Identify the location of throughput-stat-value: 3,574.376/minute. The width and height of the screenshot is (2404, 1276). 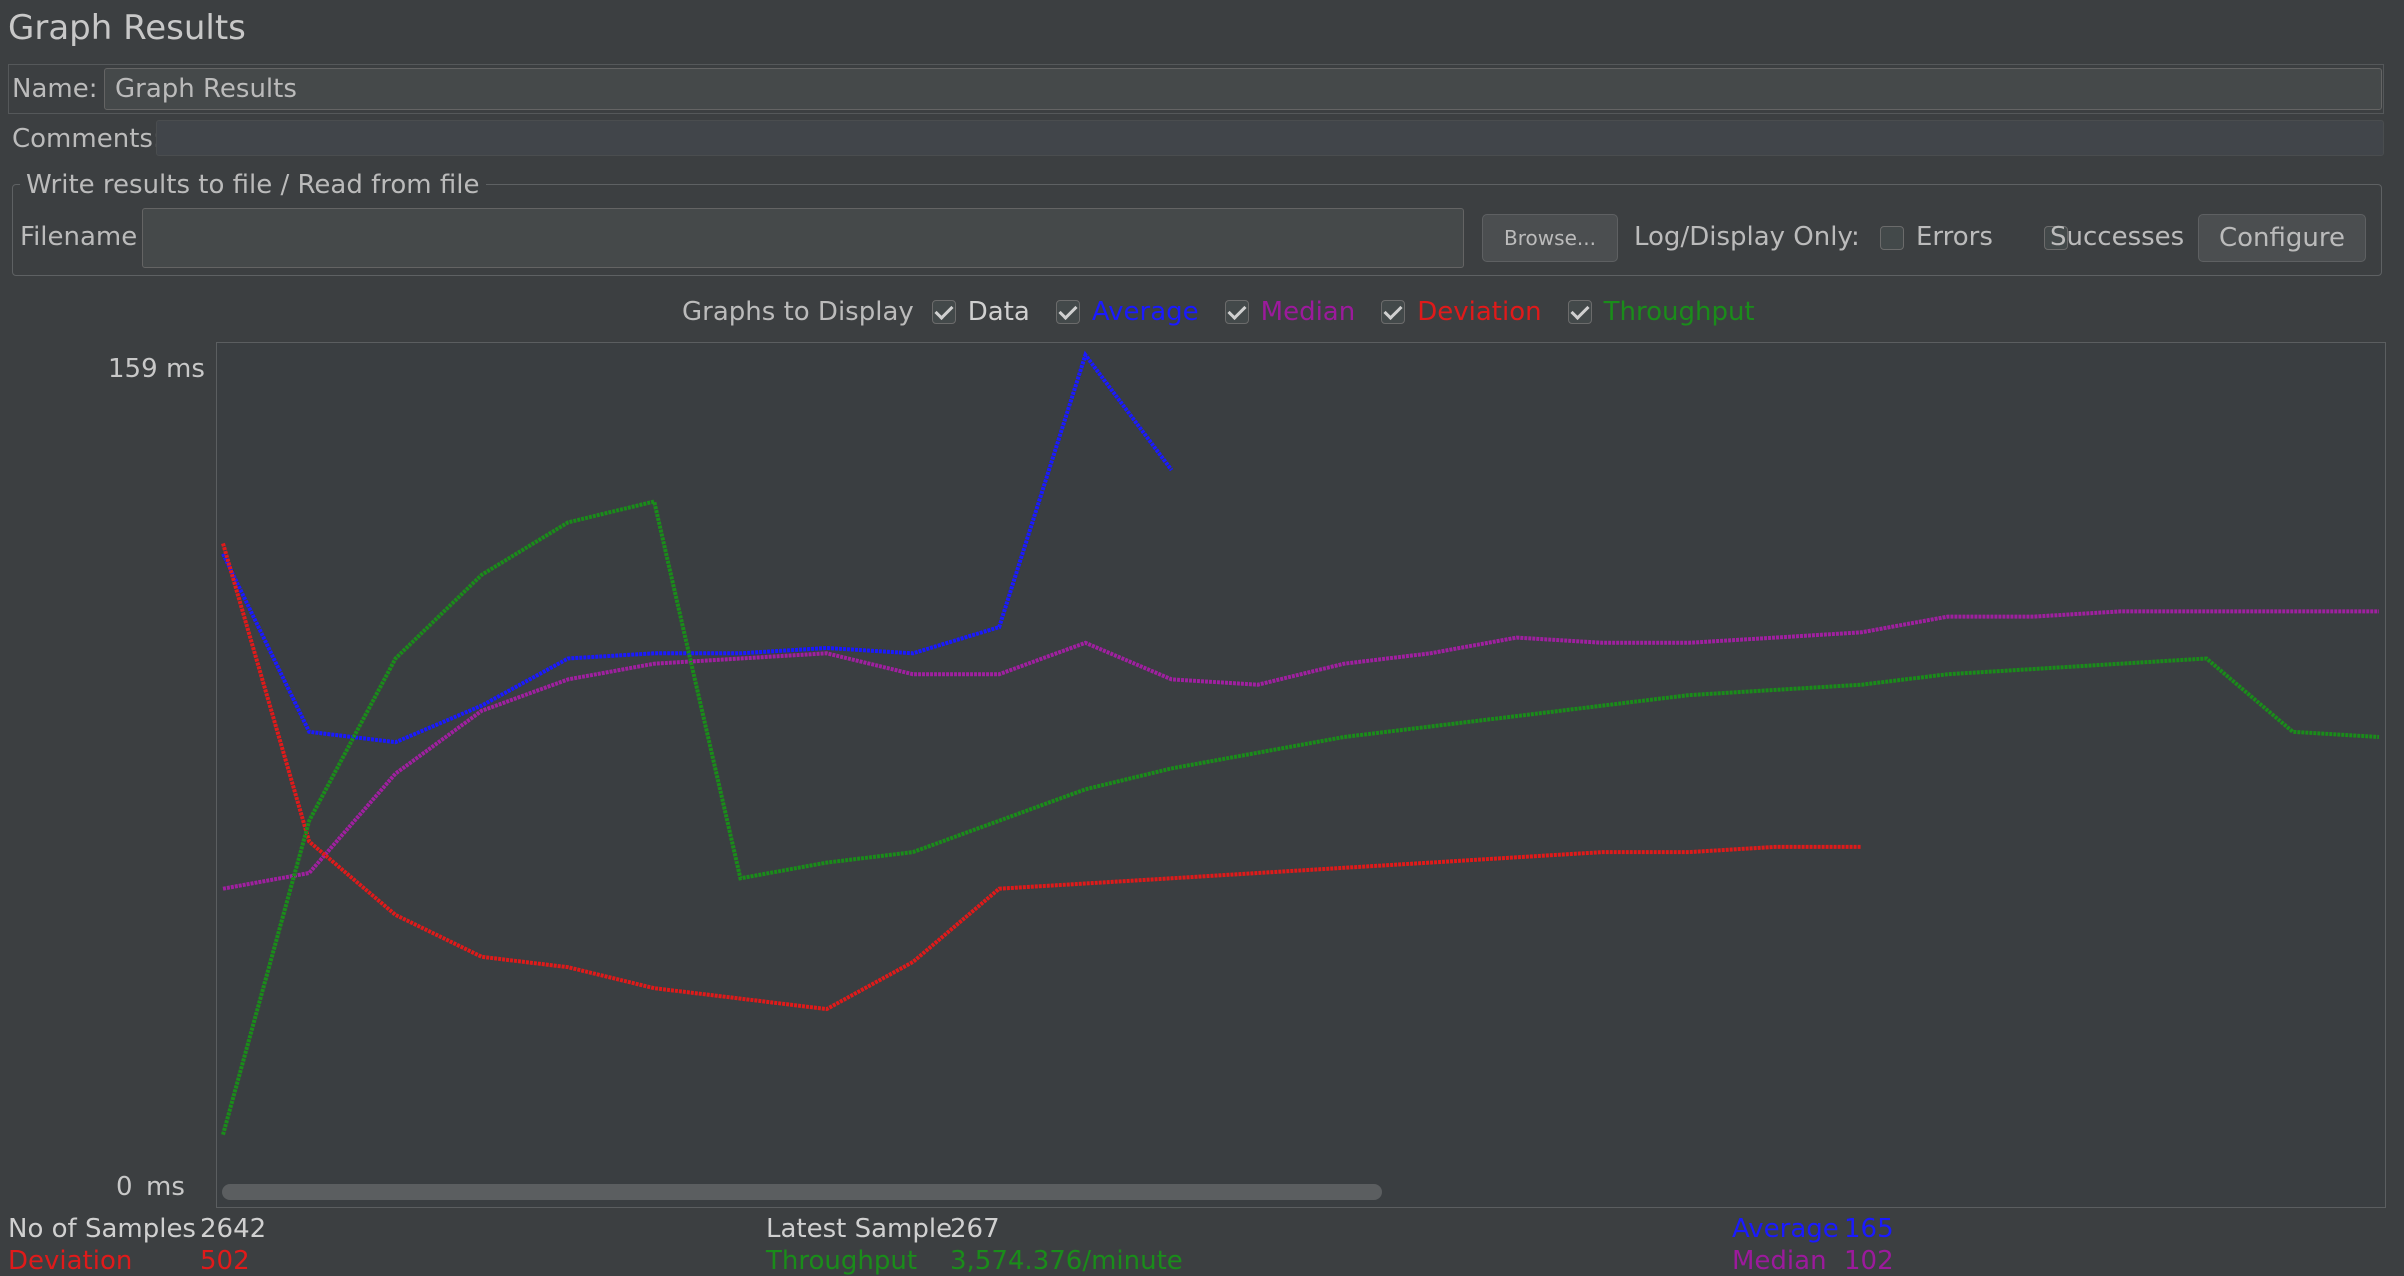
(1066, 1261).